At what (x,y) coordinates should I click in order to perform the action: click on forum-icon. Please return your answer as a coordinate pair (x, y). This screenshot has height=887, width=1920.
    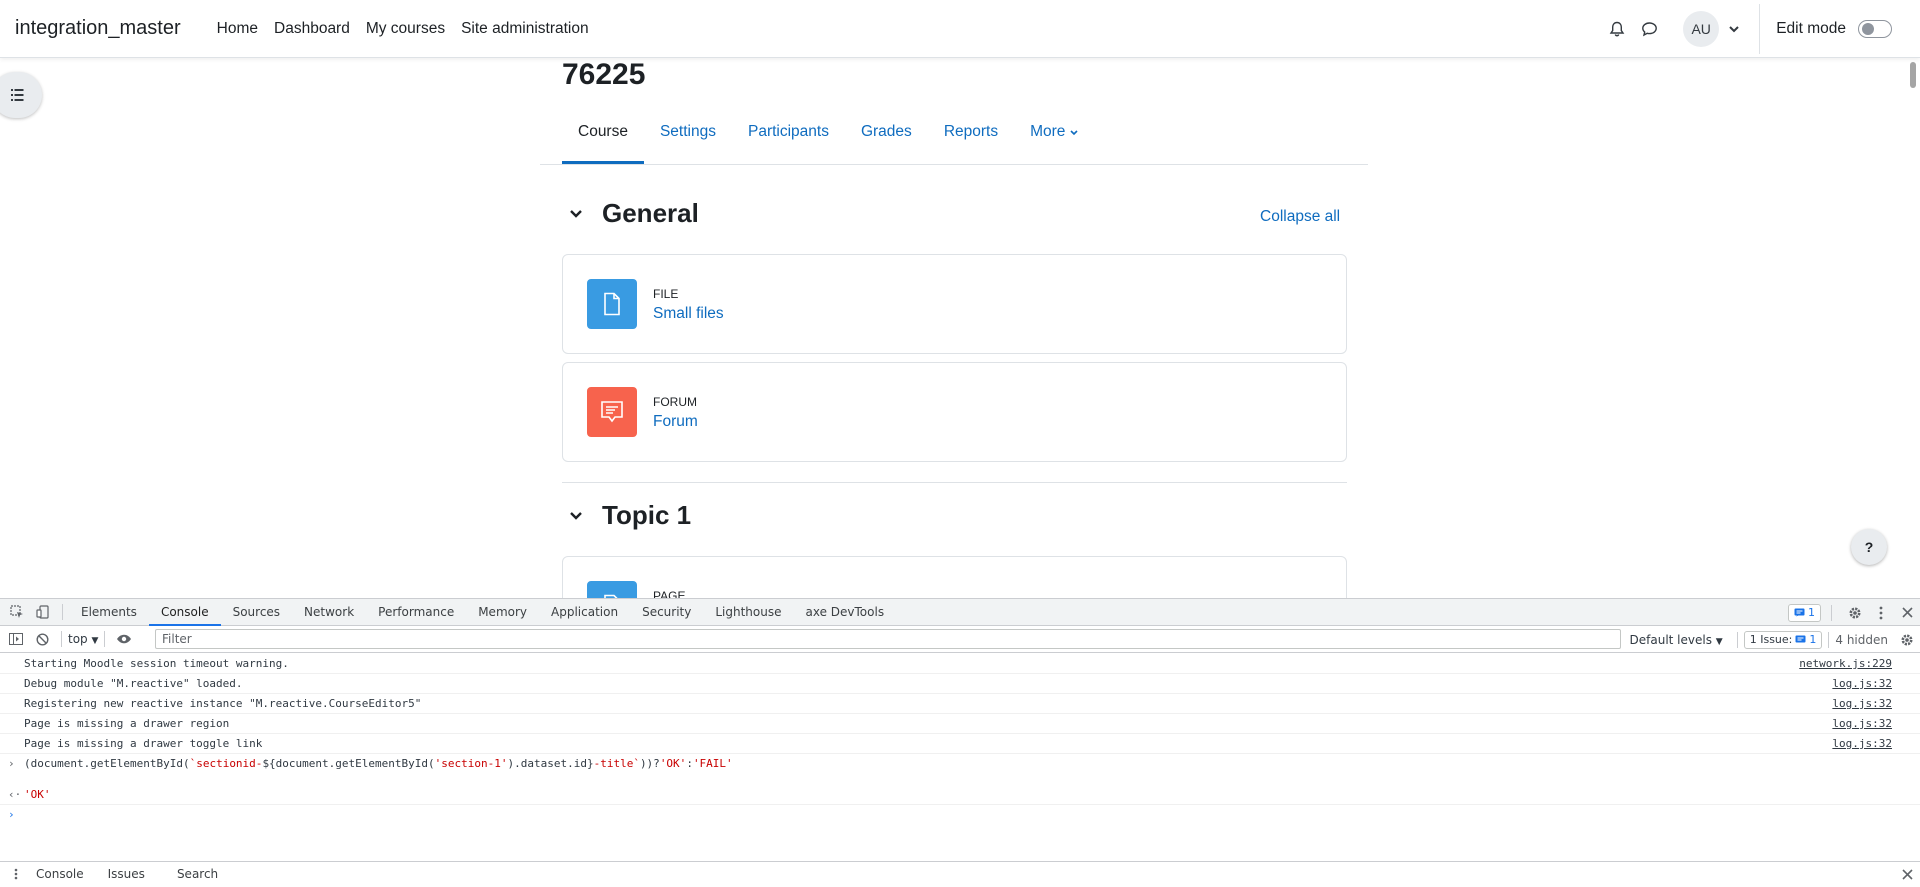
    Looking at the image, I should click on (612, 412).